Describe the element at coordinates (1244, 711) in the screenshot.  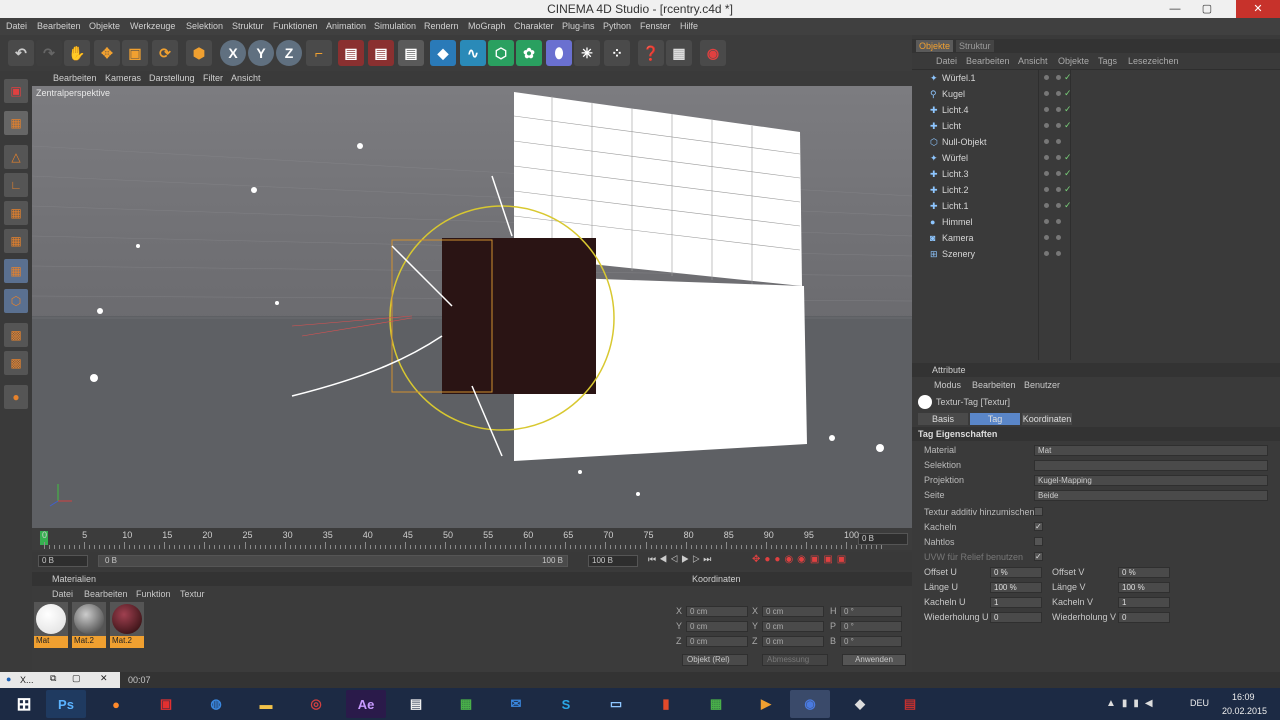
I see `clock-date: 20.02.2015` at that location.